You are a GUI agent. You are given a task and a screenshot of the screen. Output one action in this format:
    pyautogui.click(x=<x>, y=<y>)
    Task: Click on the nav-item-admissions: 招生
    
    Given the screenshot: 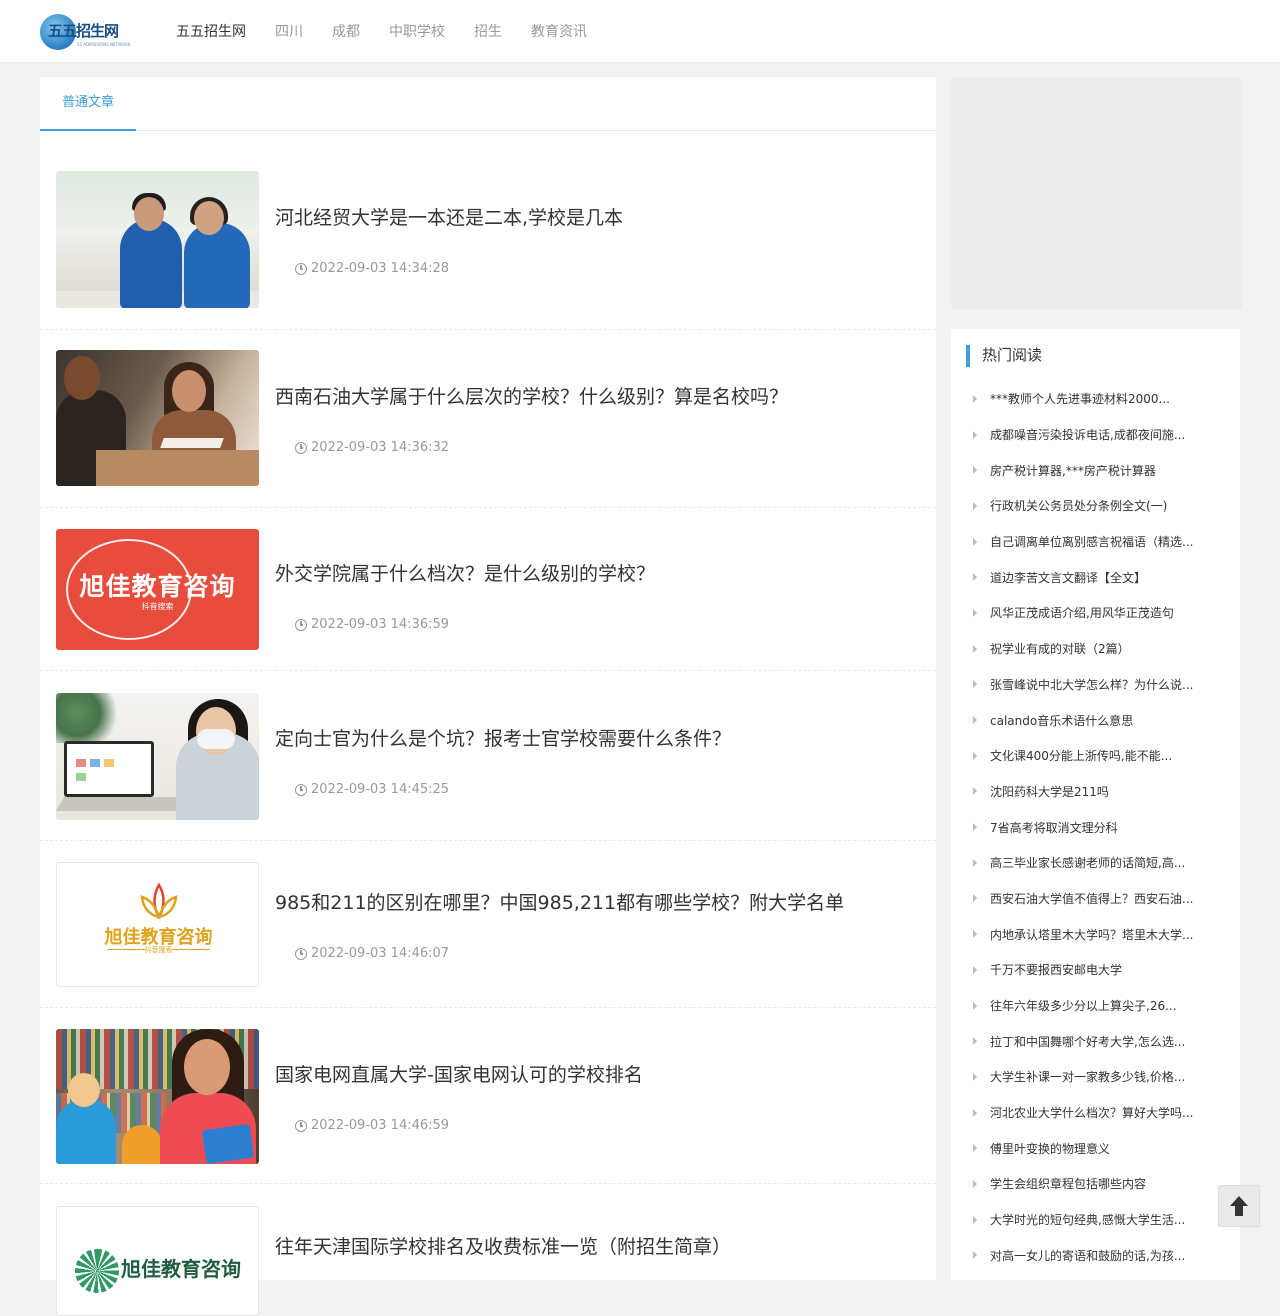 What is the action you would take?
    pyautogui.click(x=488, y=31)
    